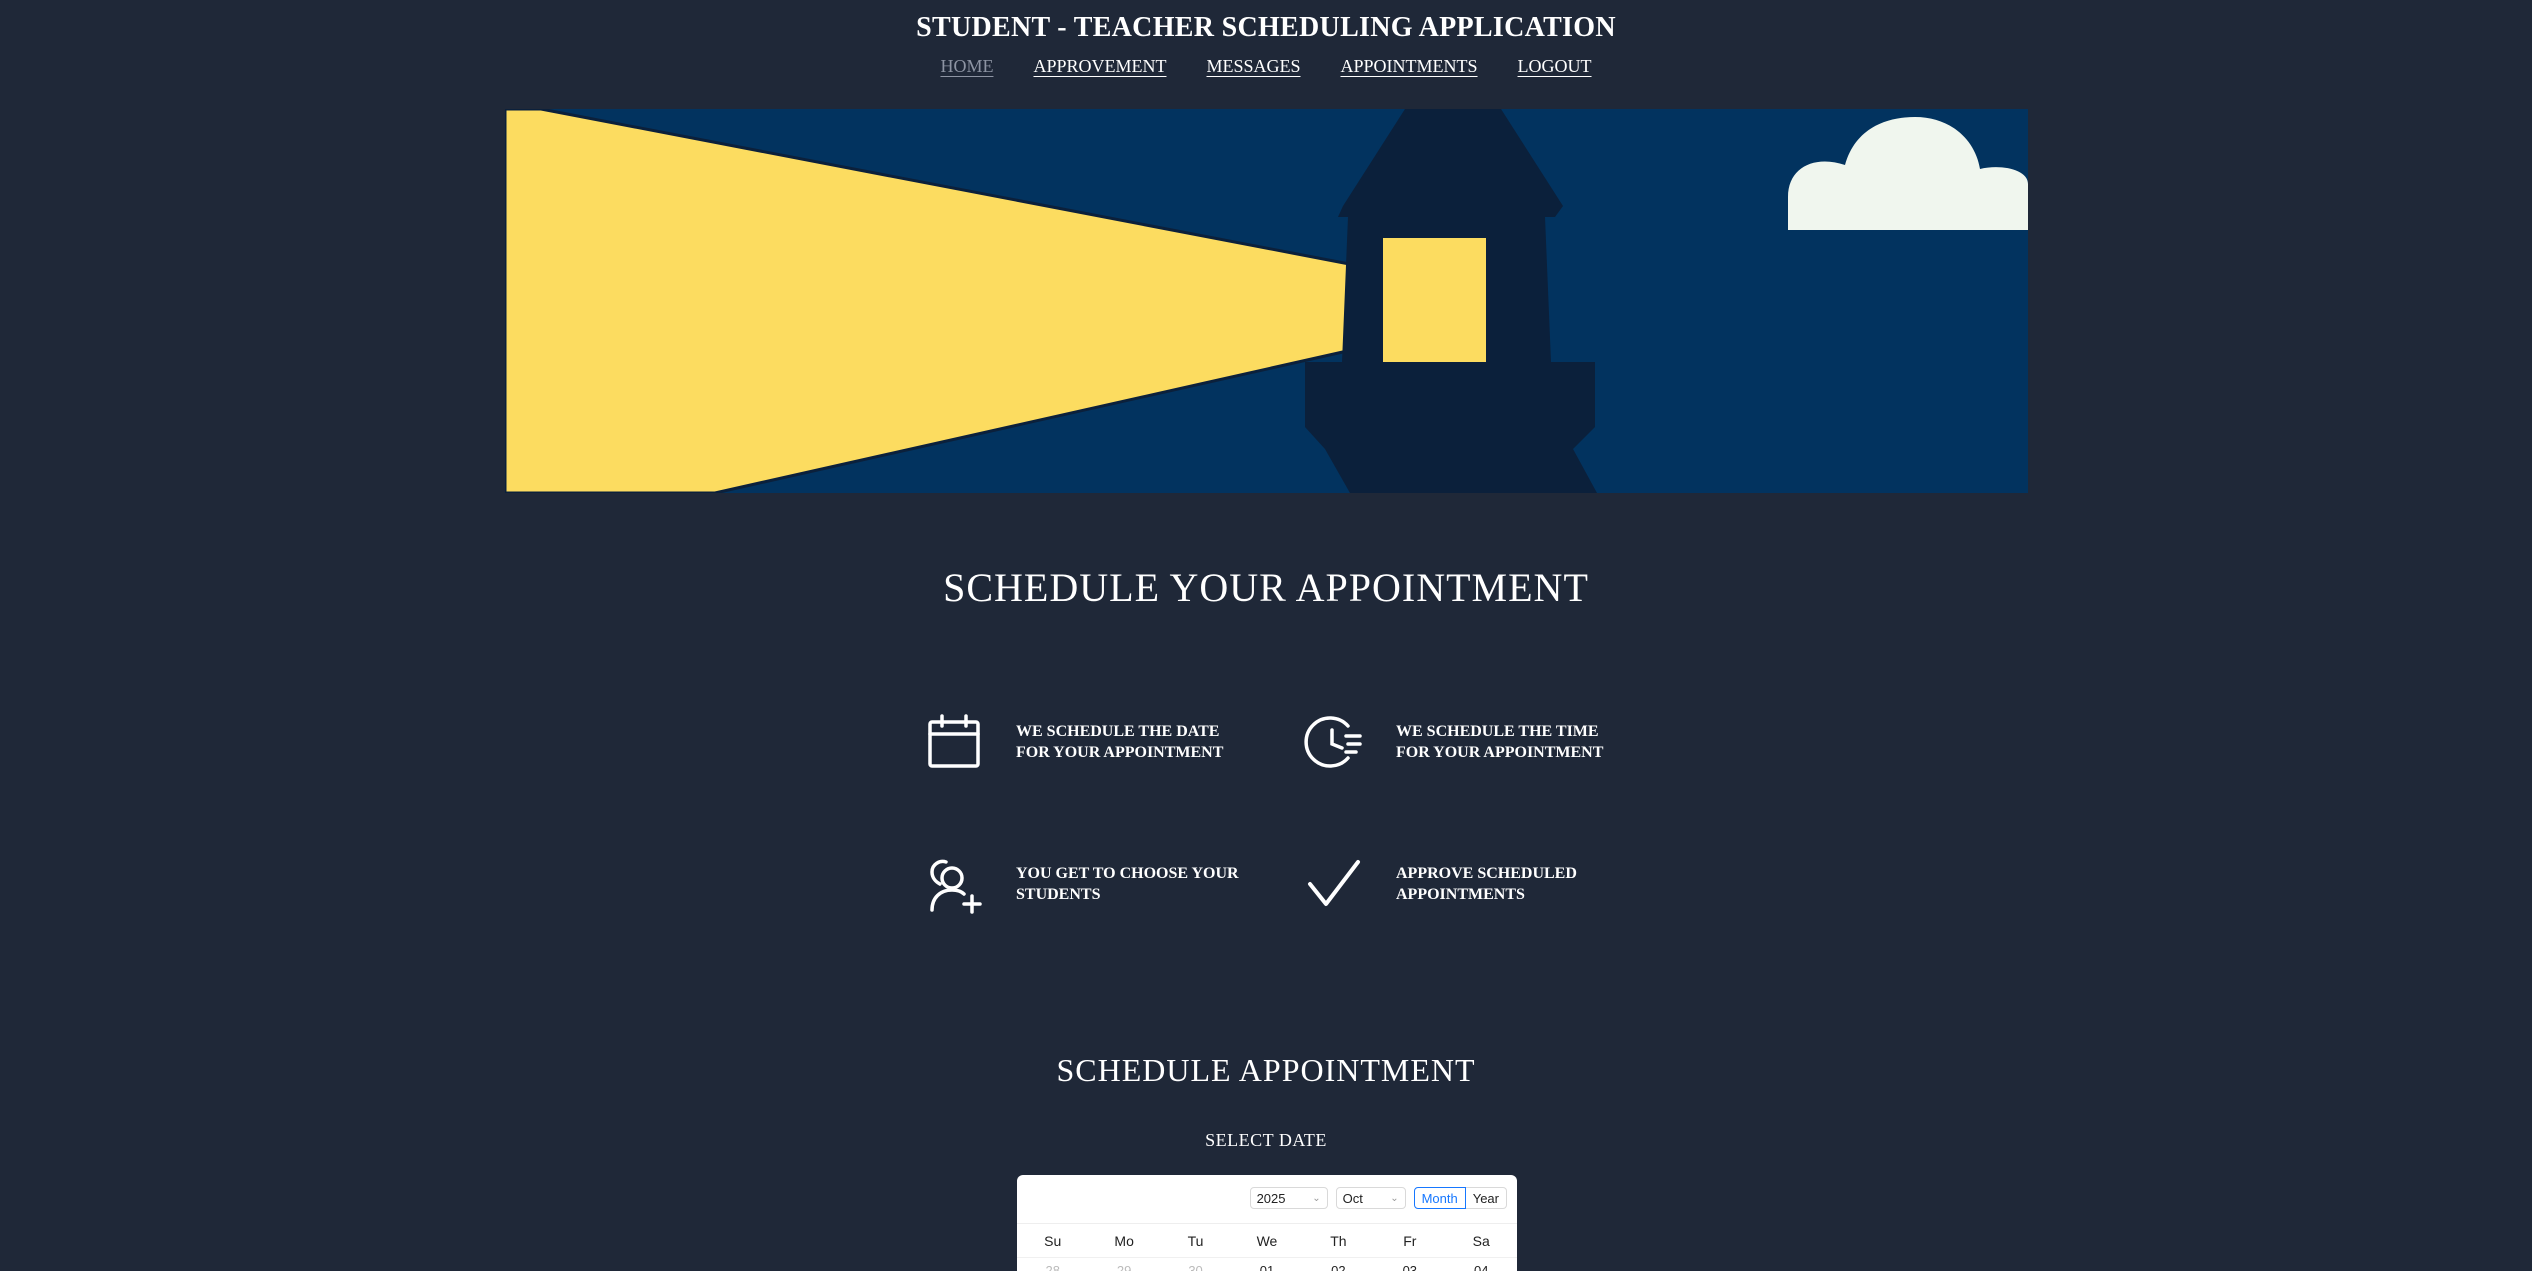  I want to click on mode-toggle: Month Year, so click(1460, 1198).